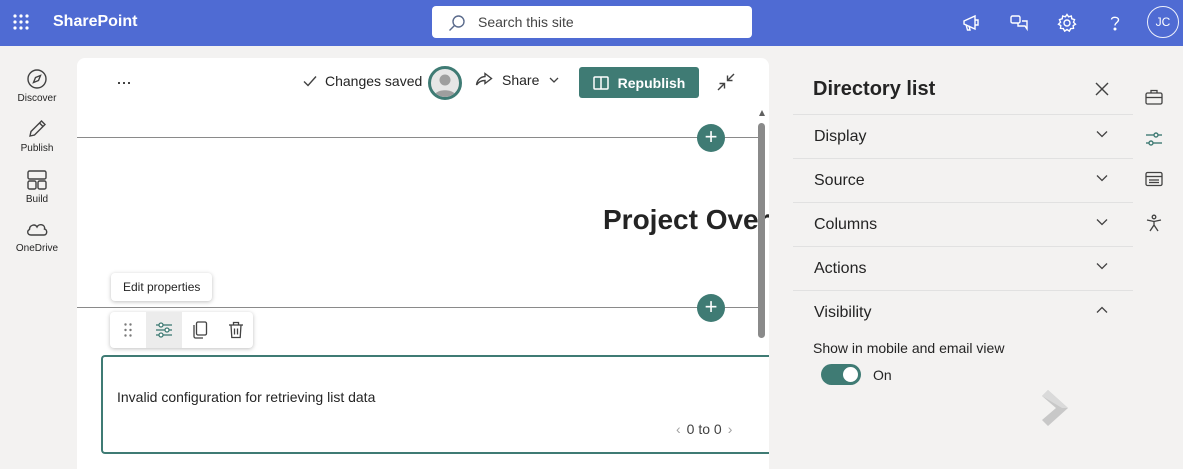  What do you see at coordinates (846, 224) in the screenshot?
I see `accordion-label: Columns` at bounding box center [846, 224].